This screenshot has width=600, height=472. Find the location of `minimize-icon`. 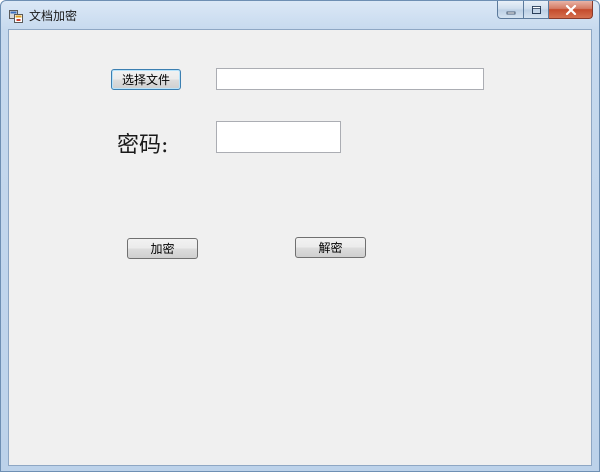

minimize-icon is located at coordinates (511, 10).